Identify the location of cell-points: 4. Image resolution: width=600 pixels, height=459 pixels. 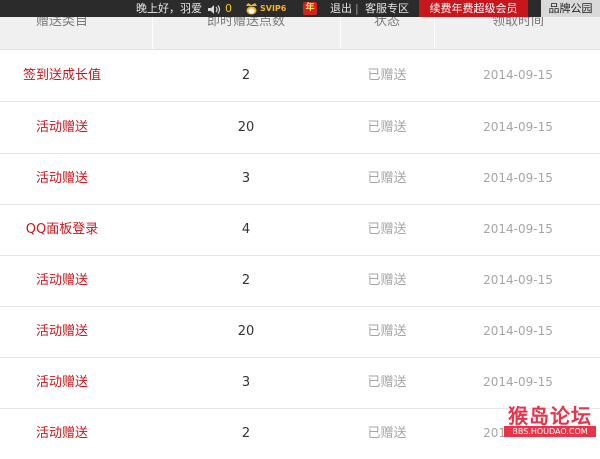
(246, 229).